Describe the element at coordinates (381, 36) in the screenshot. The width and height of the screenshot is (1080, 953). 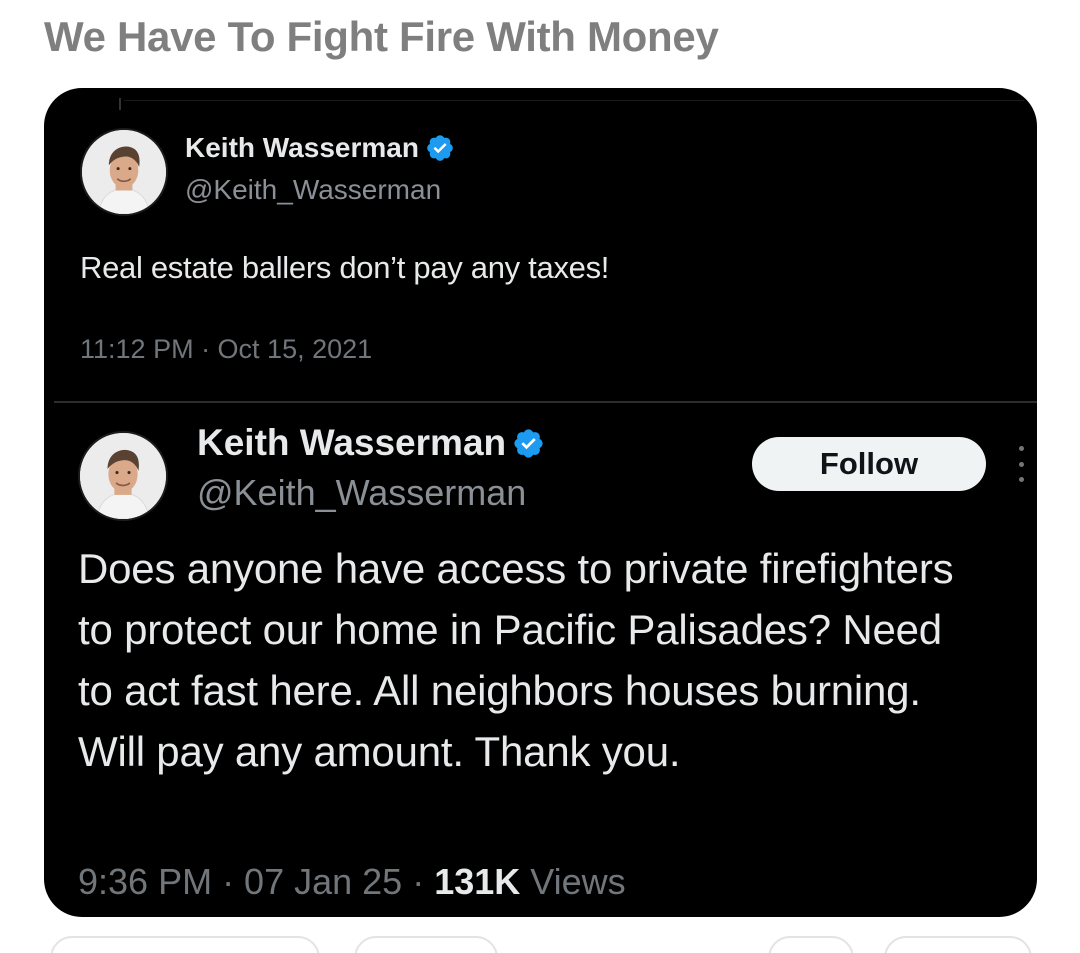
I see `post-title: We Have To Fight Fire With Money` at that location.